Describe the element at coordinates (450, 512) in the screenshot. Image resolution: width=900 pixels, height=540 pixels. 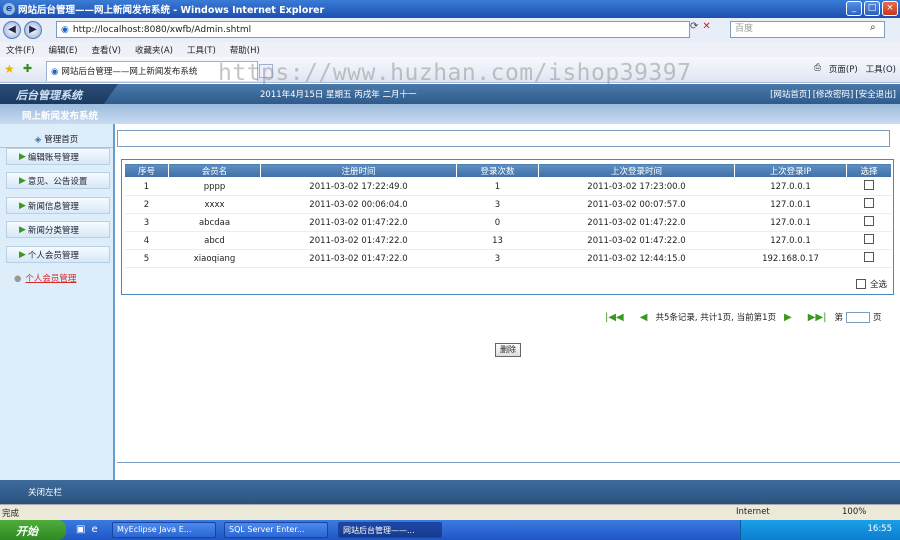
I see `status-bar: 完成 Internet 100%` at that location.